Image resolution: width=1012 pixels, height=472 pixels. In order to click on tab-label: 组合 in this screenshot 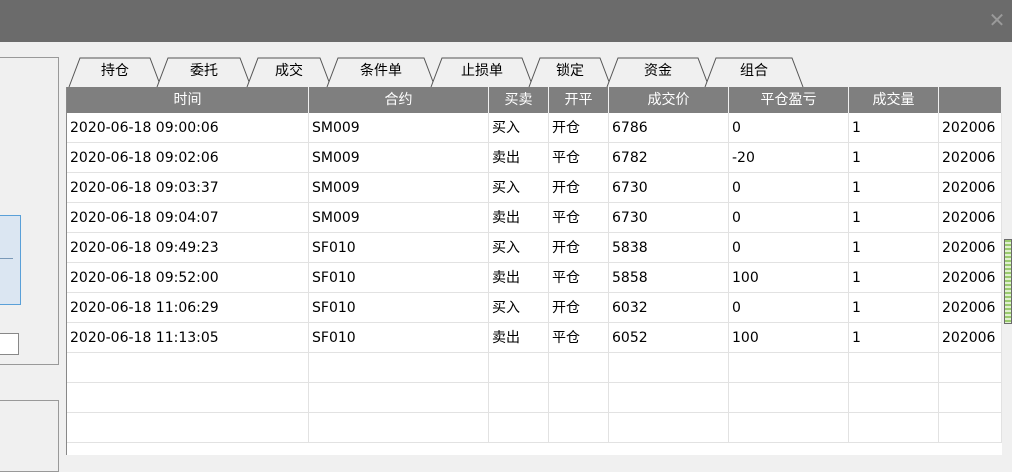, I will do `click(754, 71)`.